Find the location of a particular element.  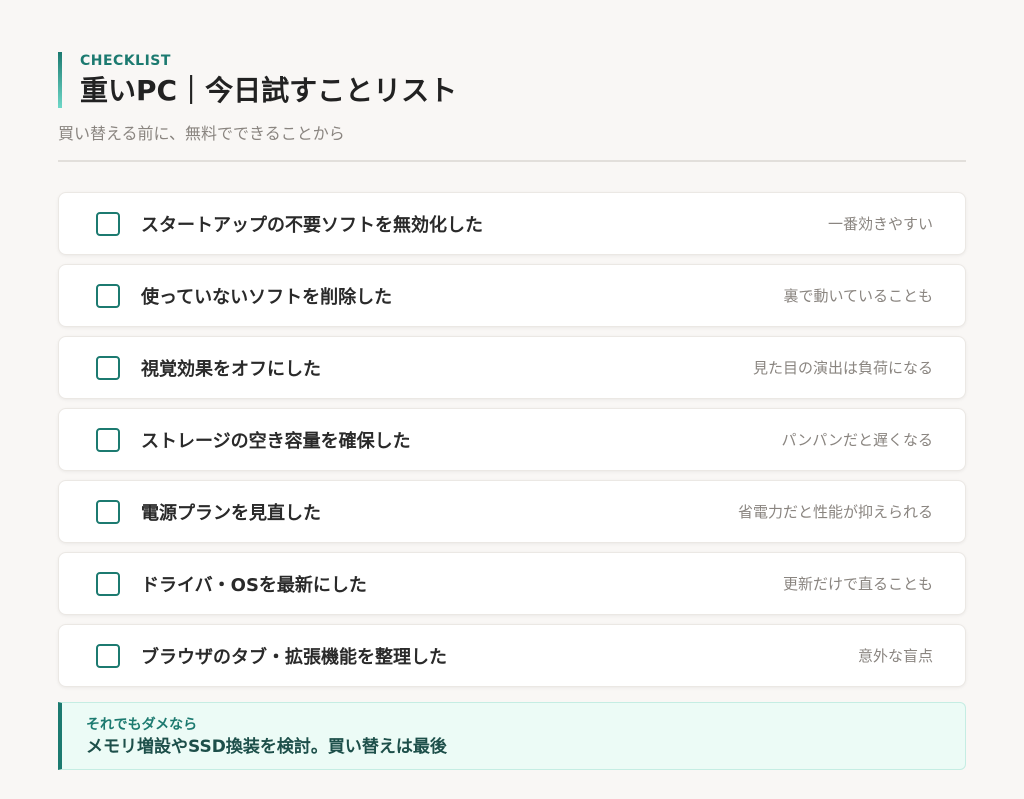

checklist-item-note: 見た目の演出は負荷になる is located at coordinates (842, 368).